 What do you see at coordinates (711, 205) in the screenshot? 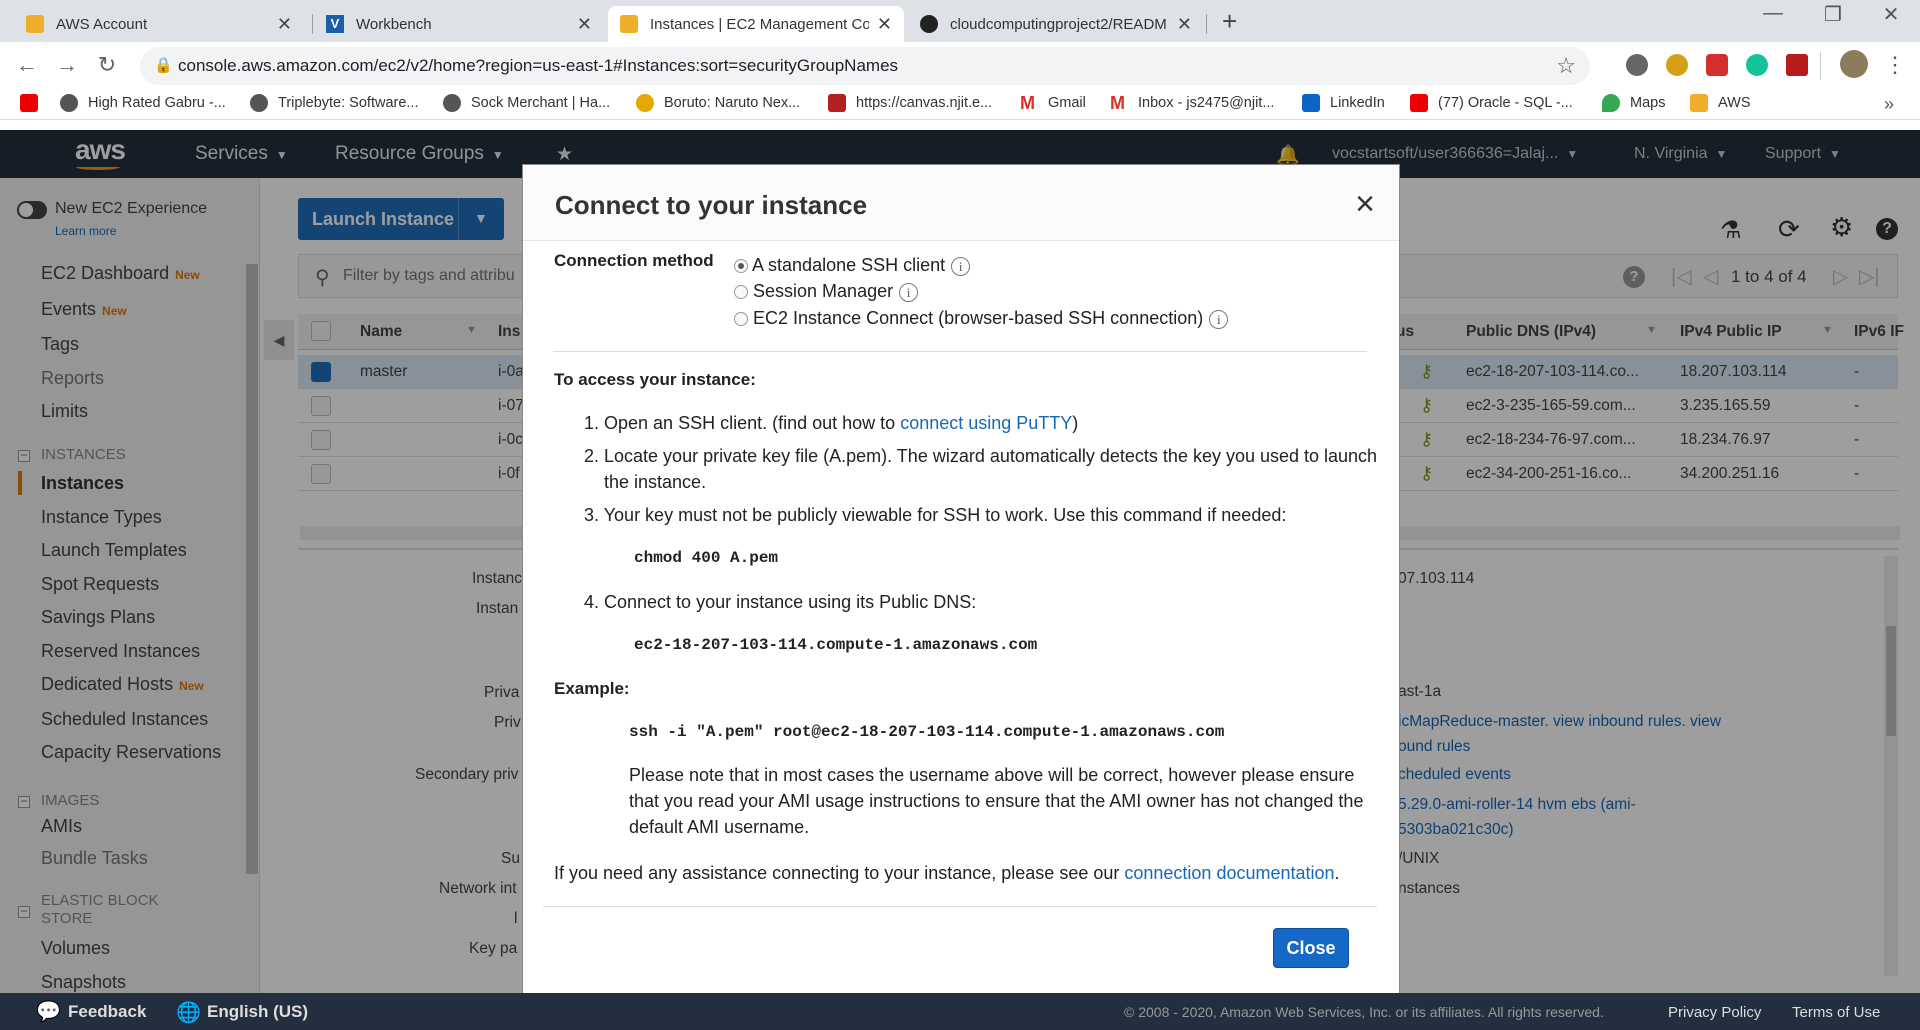
I see `dialog-title: Connect to your instance` at bounding box center [711, 205].